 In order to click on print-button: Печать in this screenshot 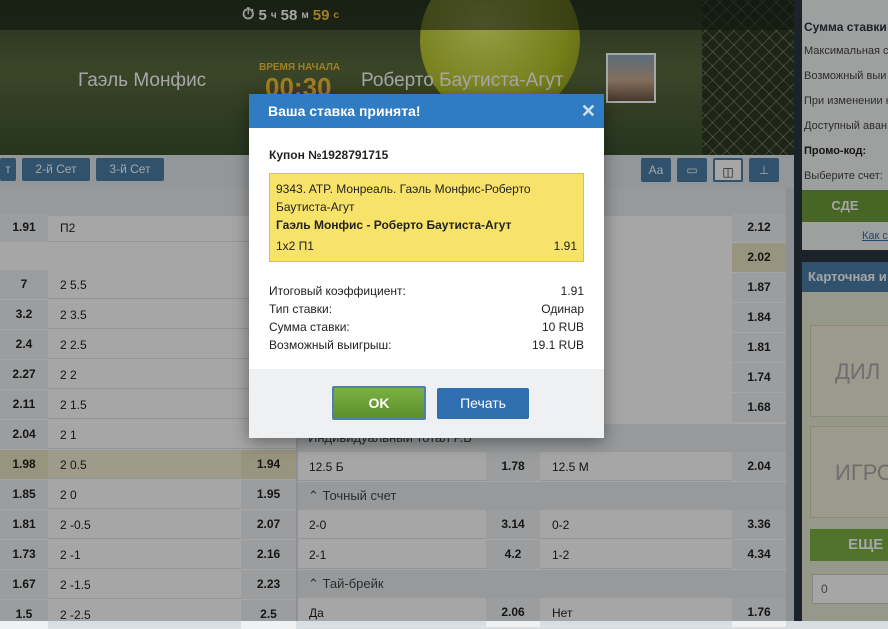, I will do `click(483, 403)`.